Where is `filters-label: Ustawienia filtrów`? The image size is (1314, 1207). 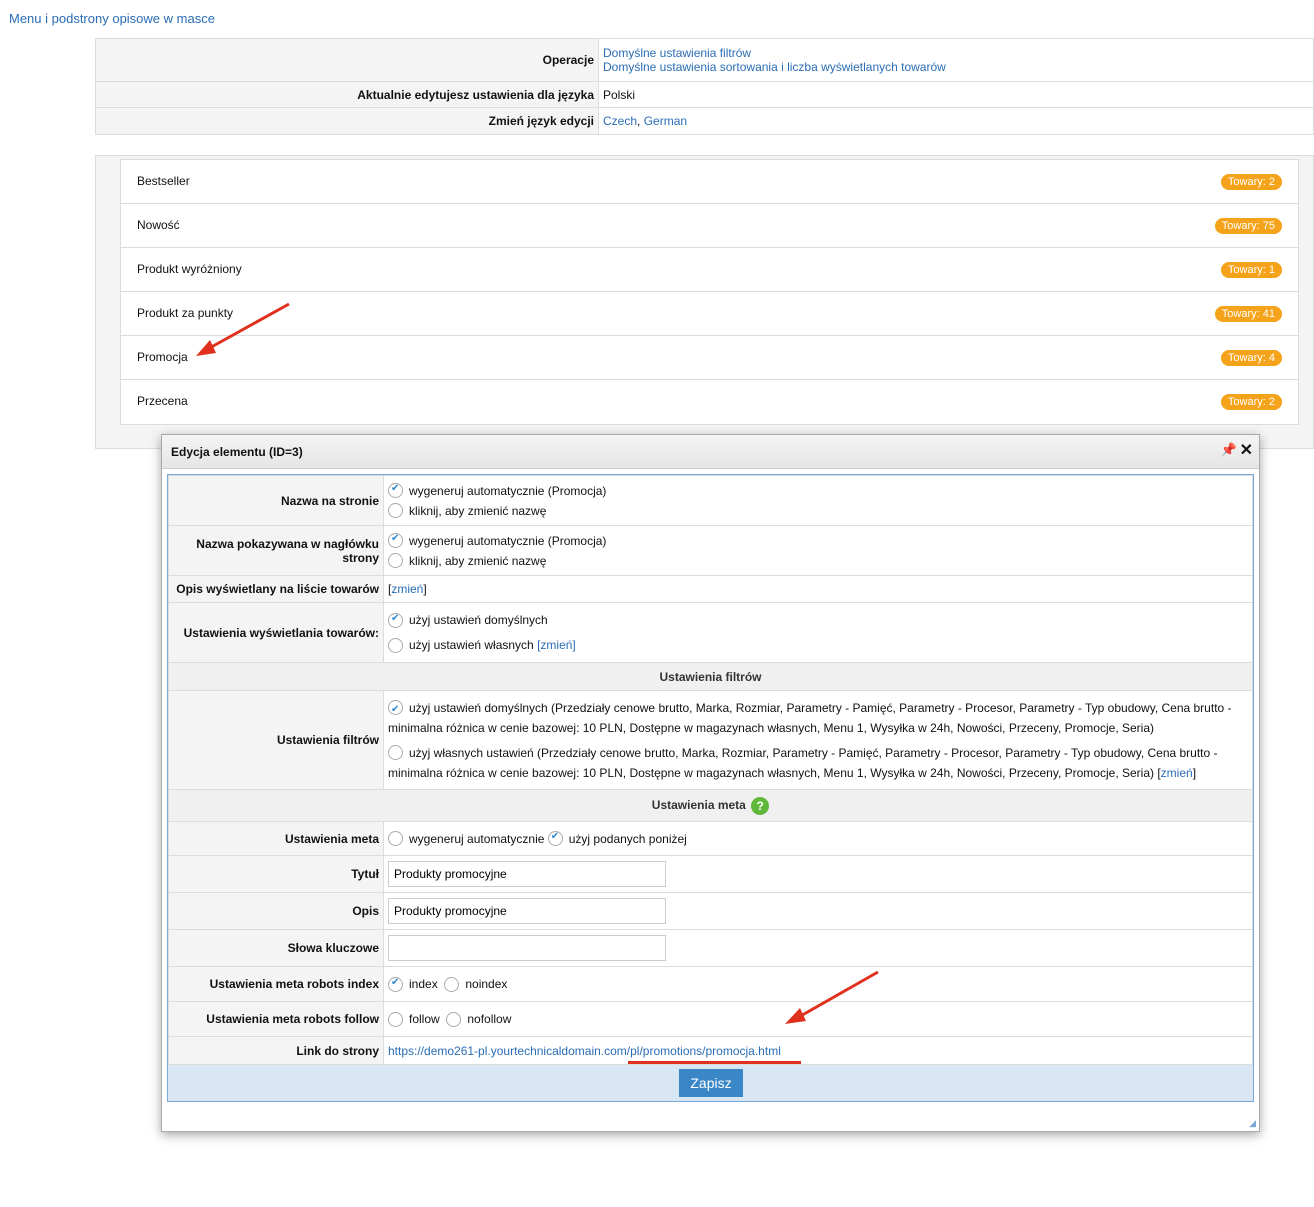 filters-label: Ustawienia filtrów is located at coordinates (276, 740).